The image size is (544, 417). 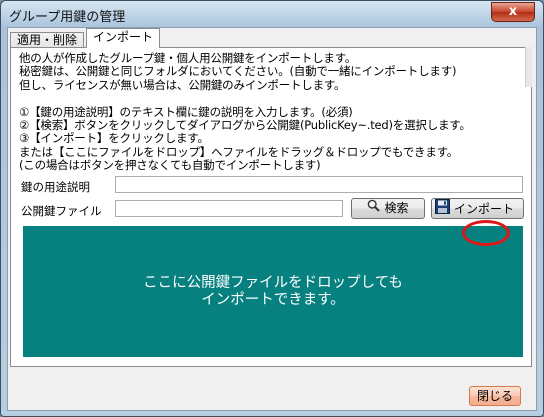 I want to click on pubkey-label: 公開鍵ファイル, so click(x=61, y=211).